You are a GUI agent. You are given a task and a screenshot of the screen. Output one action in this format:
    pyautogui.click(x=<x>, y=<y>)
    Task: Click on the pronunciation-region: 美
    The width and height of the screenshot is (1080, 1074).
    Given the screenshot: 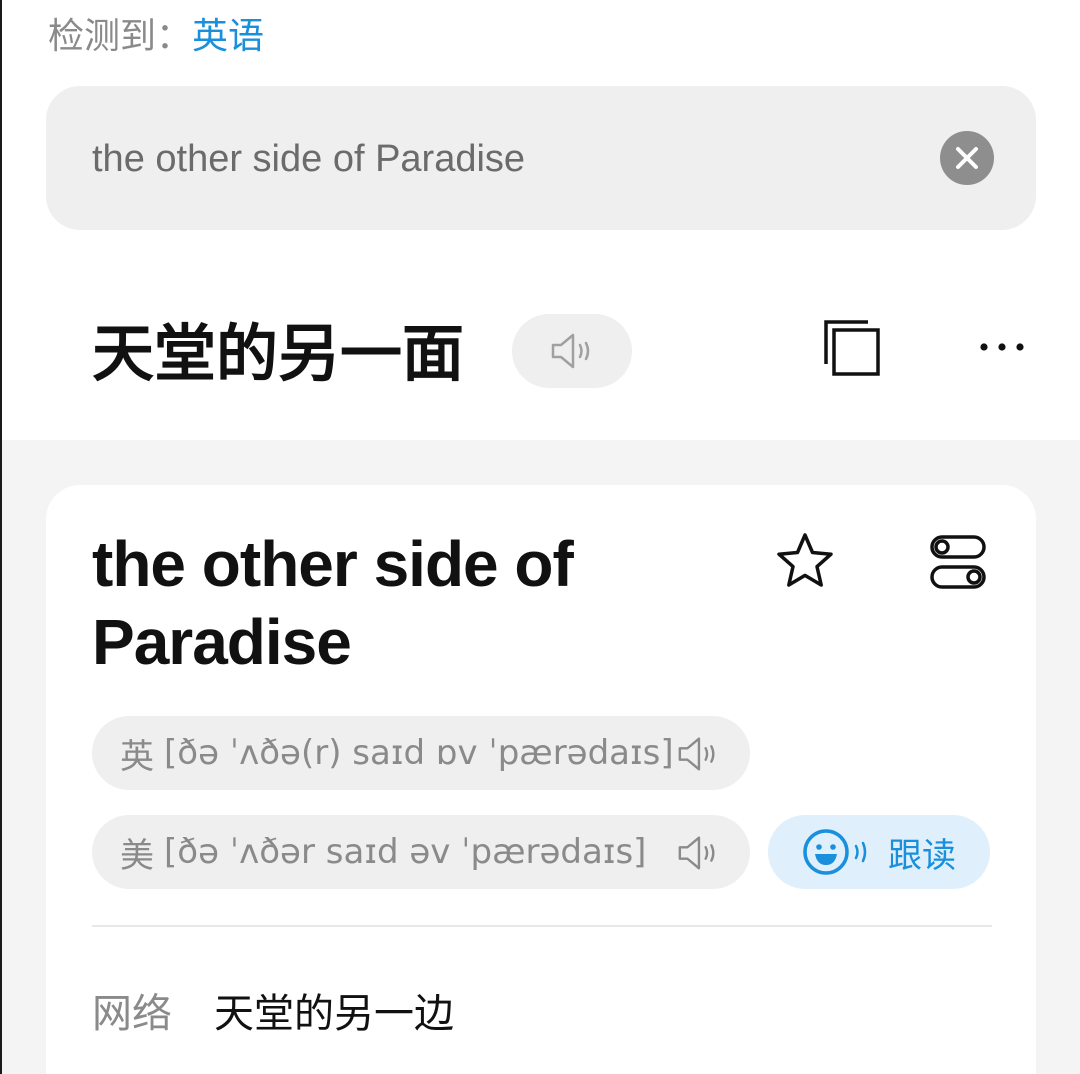 What is the action you would take?
    pyautogui.click(x=137, y=855)
    